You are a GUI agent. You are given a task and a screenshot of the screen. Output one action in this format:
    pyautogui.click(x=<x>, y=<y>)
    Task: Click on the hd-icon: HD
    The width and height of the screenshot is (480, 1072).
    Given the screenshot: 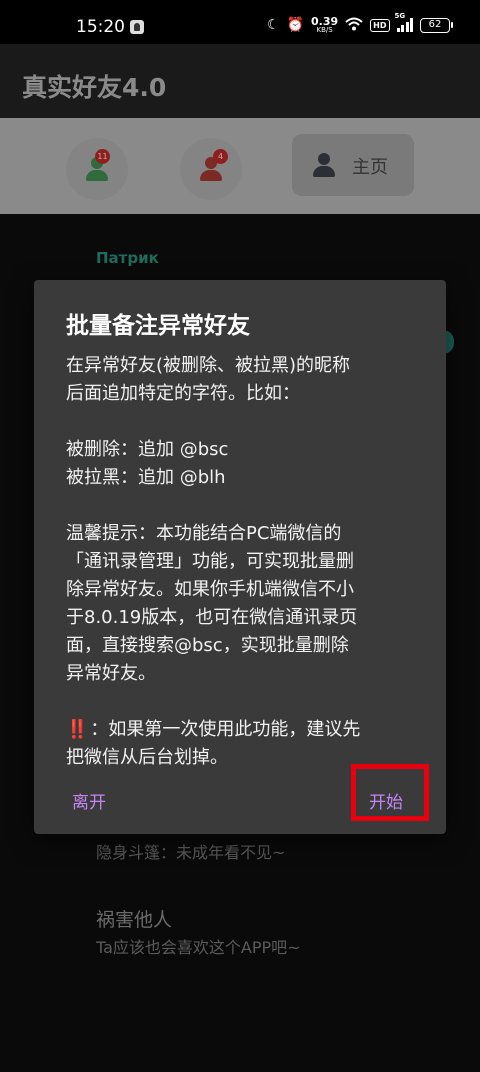 What is the action you would take?
    pyautogui.click(x=380, y=25)
    